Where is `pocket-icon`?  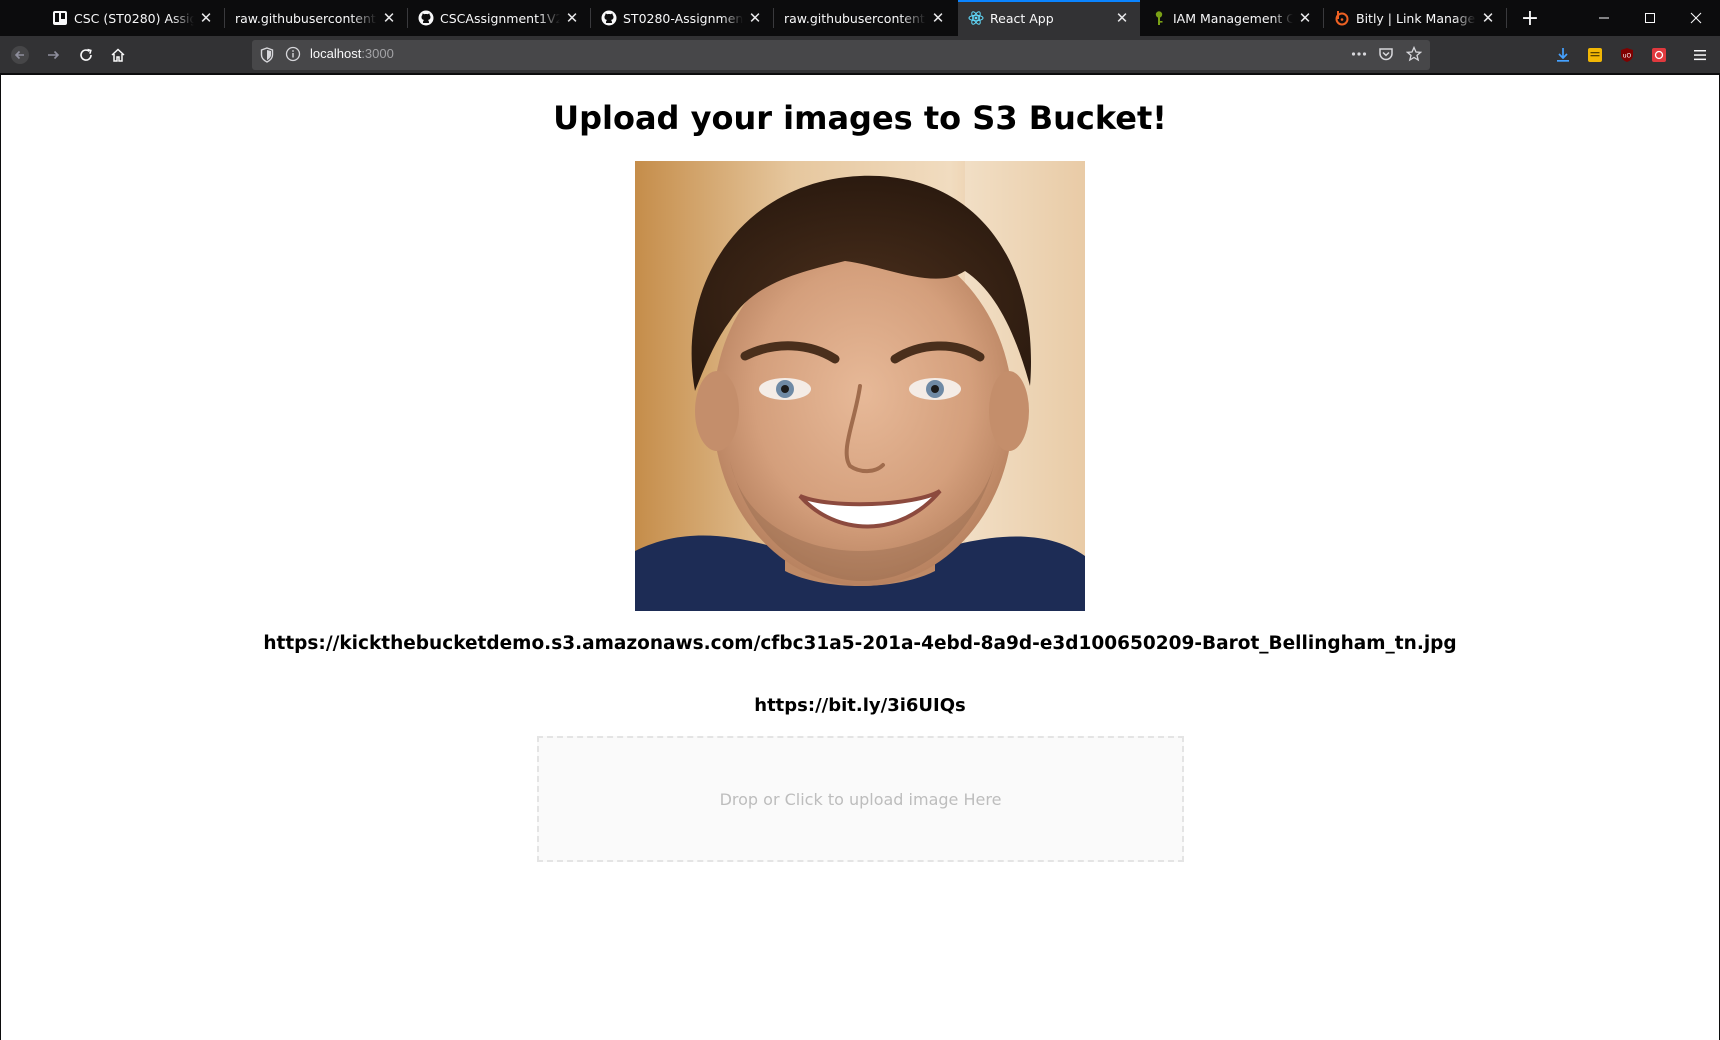
pocket-icon is located at coordinates (1386, 56).